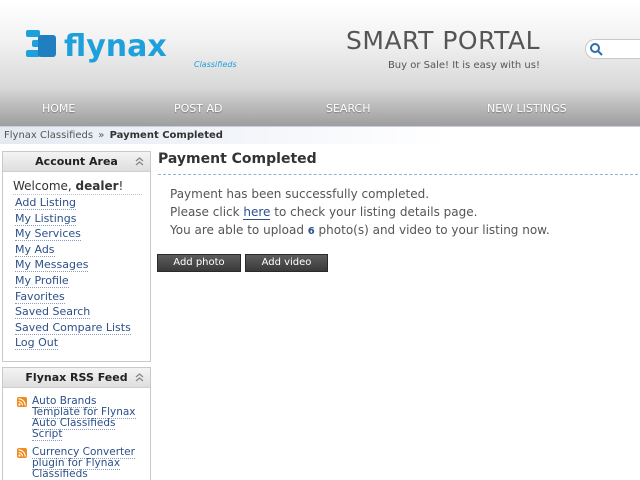 The height and width of the screenshot is (480, 640). What do you see at coordinates (37, 343) in the screenshot?
I see `menu-log-out: Log Out` at bounding box center [37, 343].